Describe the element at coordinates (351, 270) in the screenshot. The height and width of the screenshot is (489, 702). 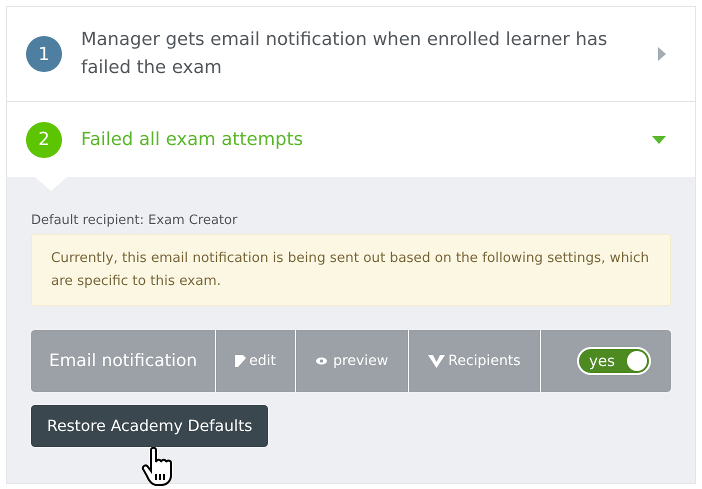
I see `notice-message: Currently, this email notification is being sent out based on the following settings, which are specific to this exam.` at that location.